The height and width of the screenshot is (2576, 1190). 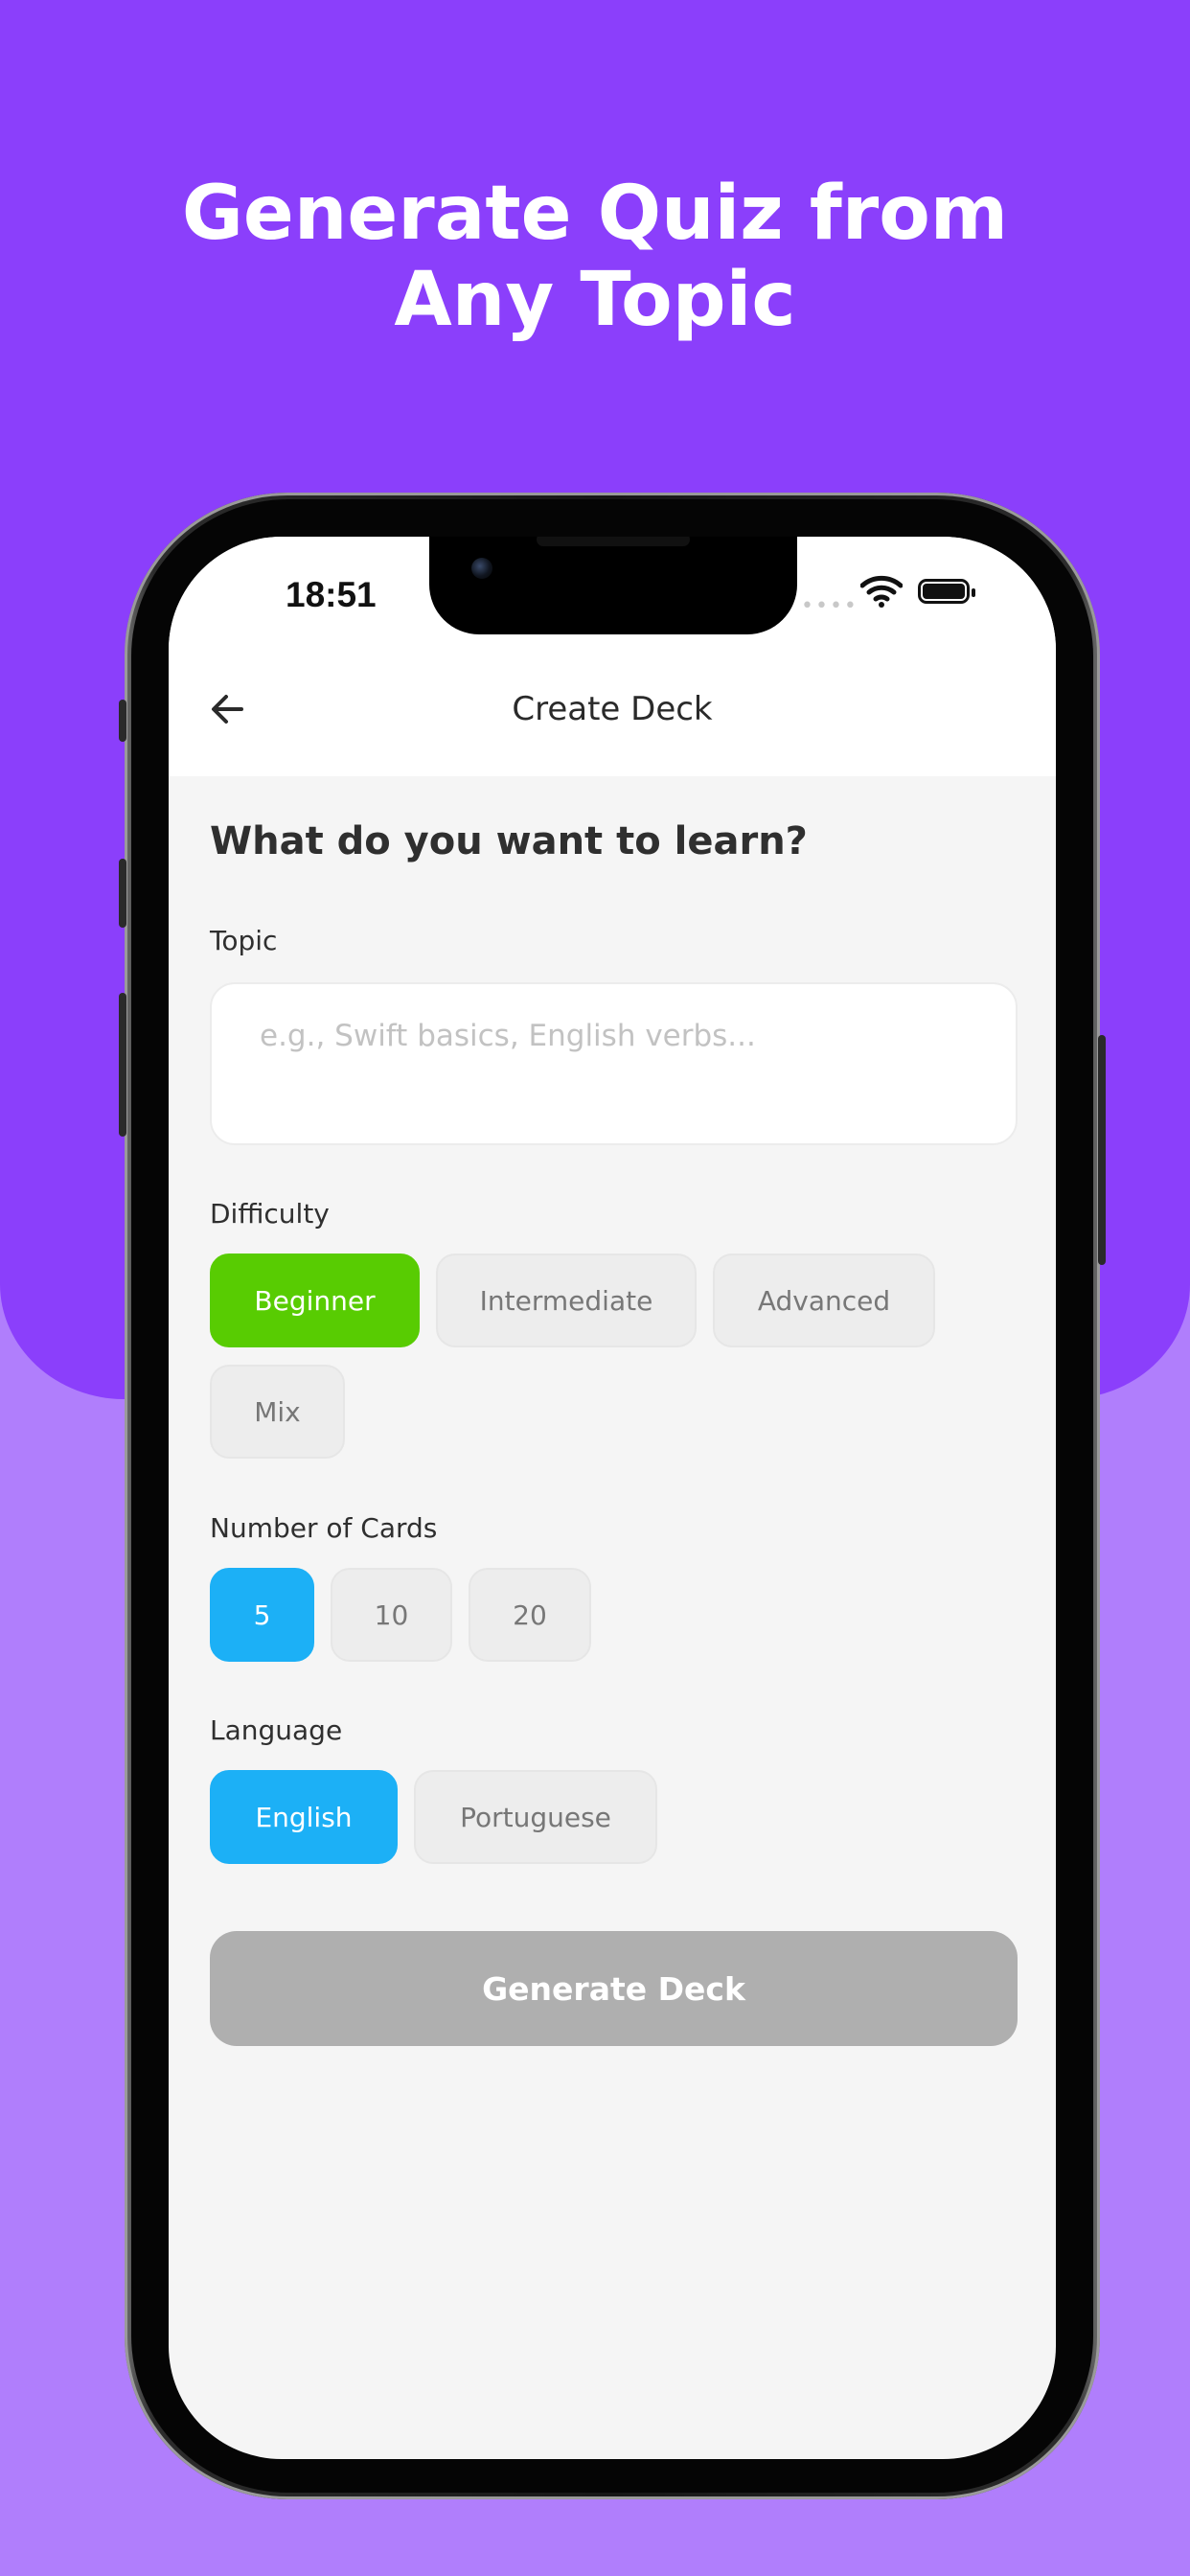 What do you see at coordinates (947, 591) in the screenshot?
I see `battery-icon` at bounding box center [947, 591].